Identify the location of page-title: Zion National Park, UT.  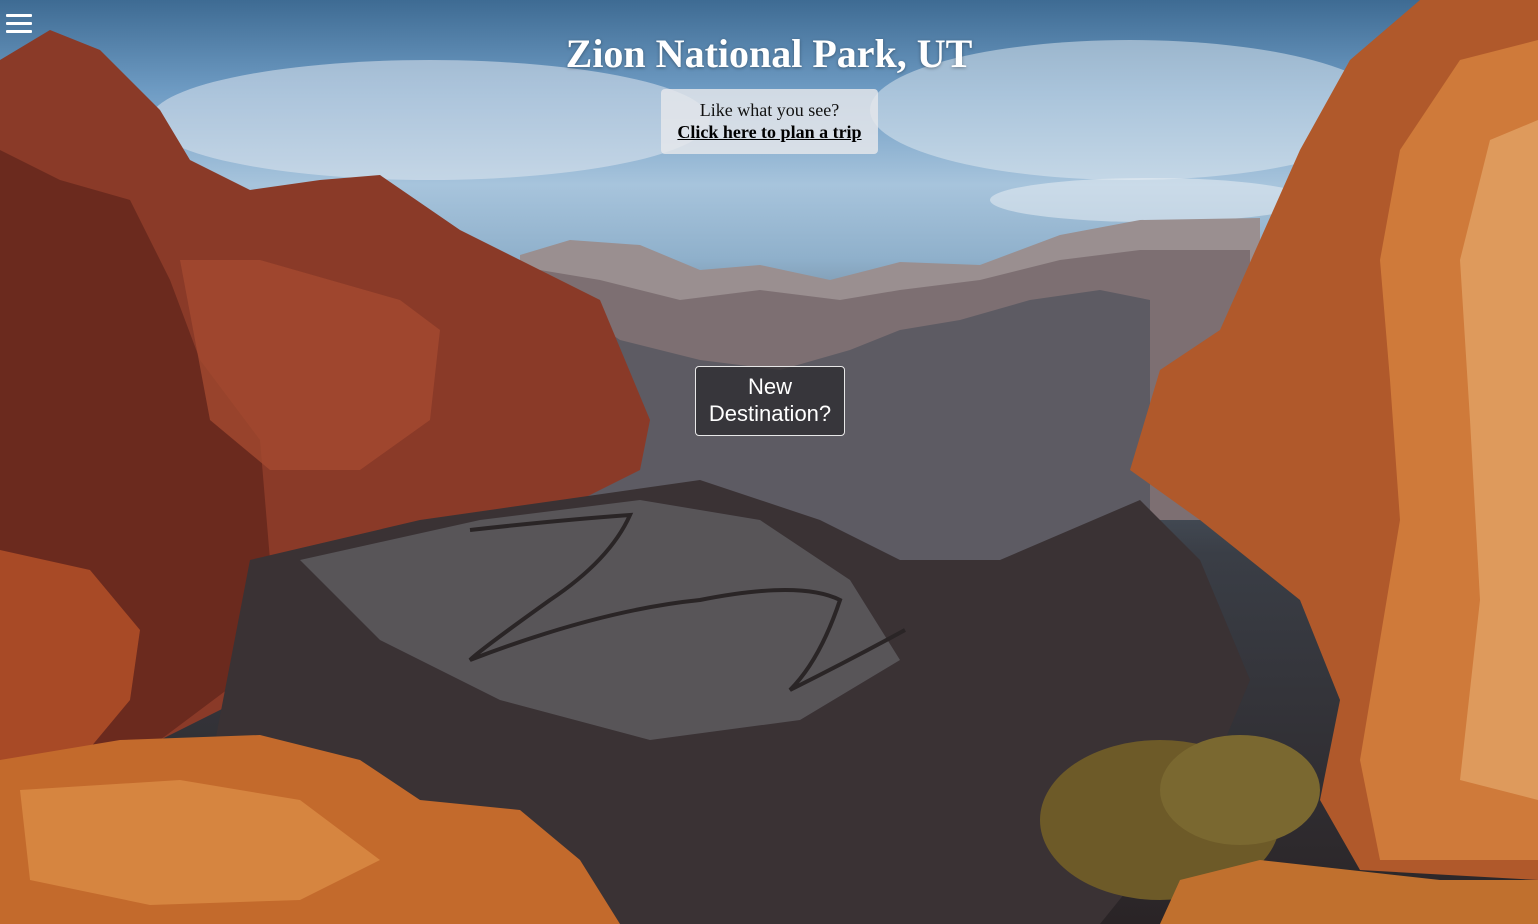
(769, 53).